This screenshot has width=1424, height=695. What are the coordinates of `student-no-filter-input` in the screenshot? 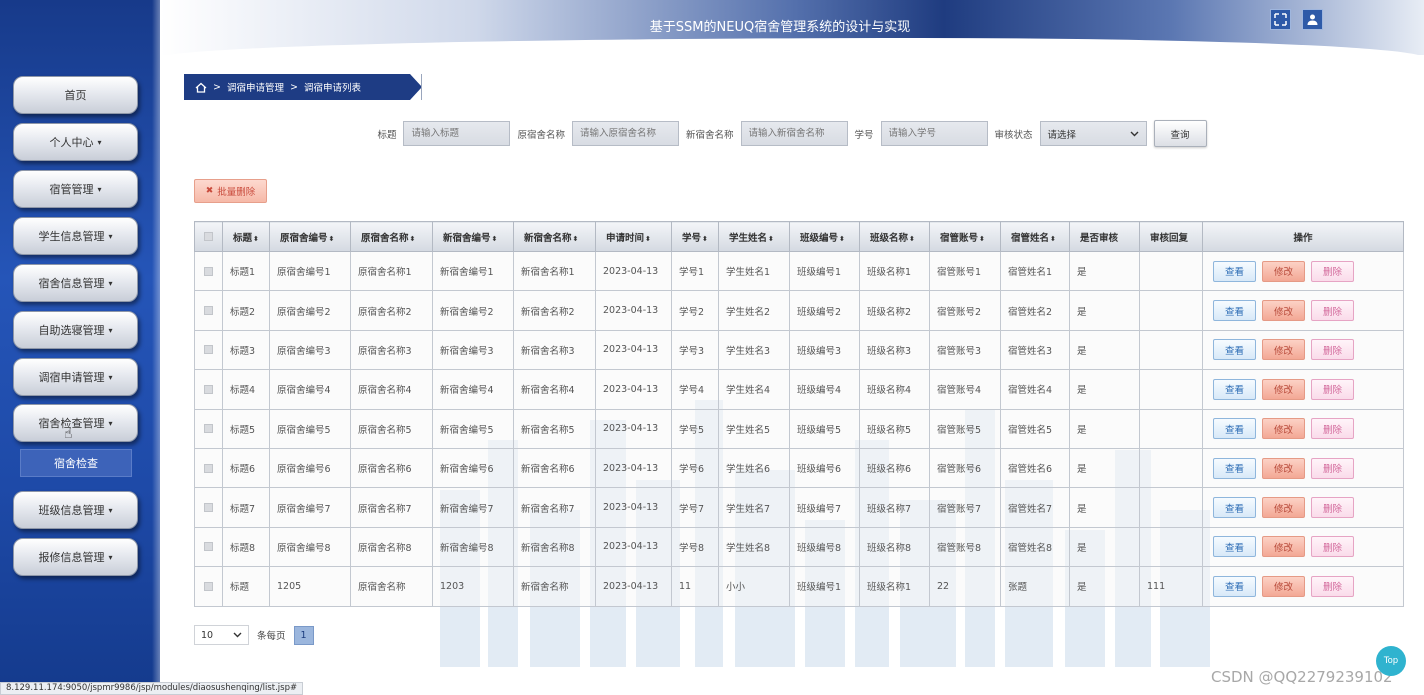 It's located at (934, 133).